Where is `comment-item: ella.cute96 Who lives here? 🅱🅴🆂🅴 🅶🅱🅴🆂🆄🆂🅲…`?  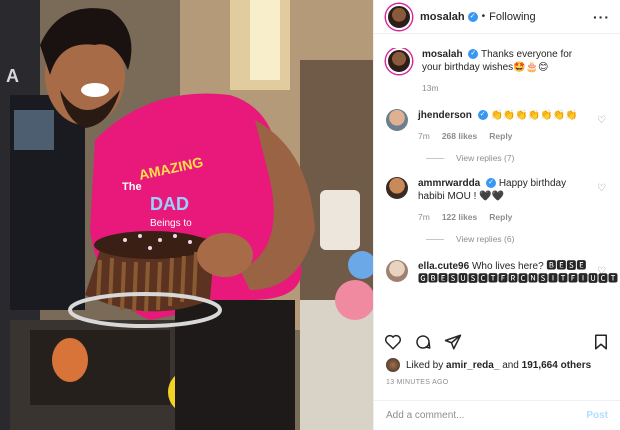 comment-item: ella.cute96 Who lives here? 🅱🅴🆂🅴 🅶🅱🅴🆂🆄🆂🅲… is located at coordinates (497, 273).